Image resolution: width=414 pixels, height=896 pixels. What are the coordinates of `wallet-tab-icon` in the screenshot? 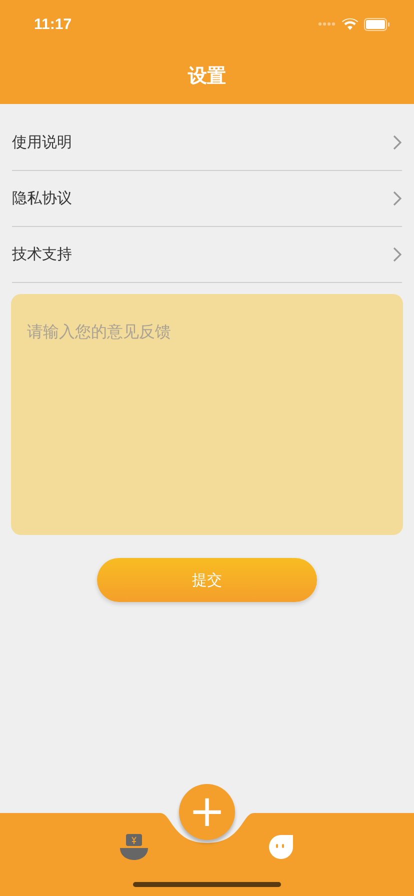 It's located at (134, 847).